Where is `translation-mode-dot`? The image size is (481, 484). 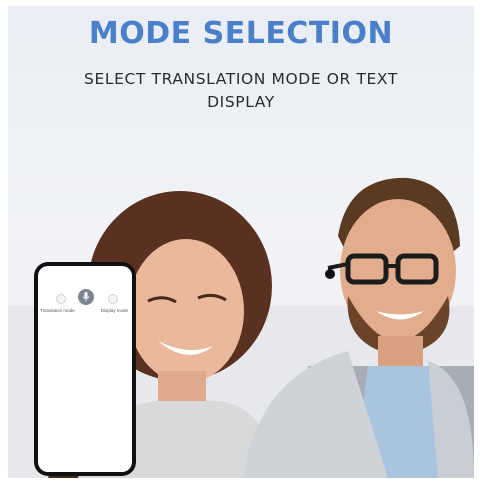 translation-mode-dot is located at coordinates (61, 299).